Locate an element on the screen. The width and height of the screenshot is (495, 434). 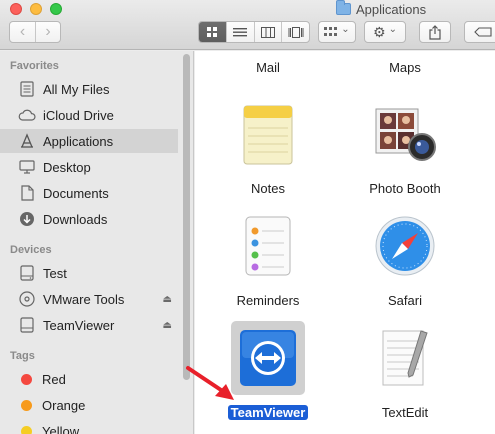
columns-icon is located at coordinates (267, 32).